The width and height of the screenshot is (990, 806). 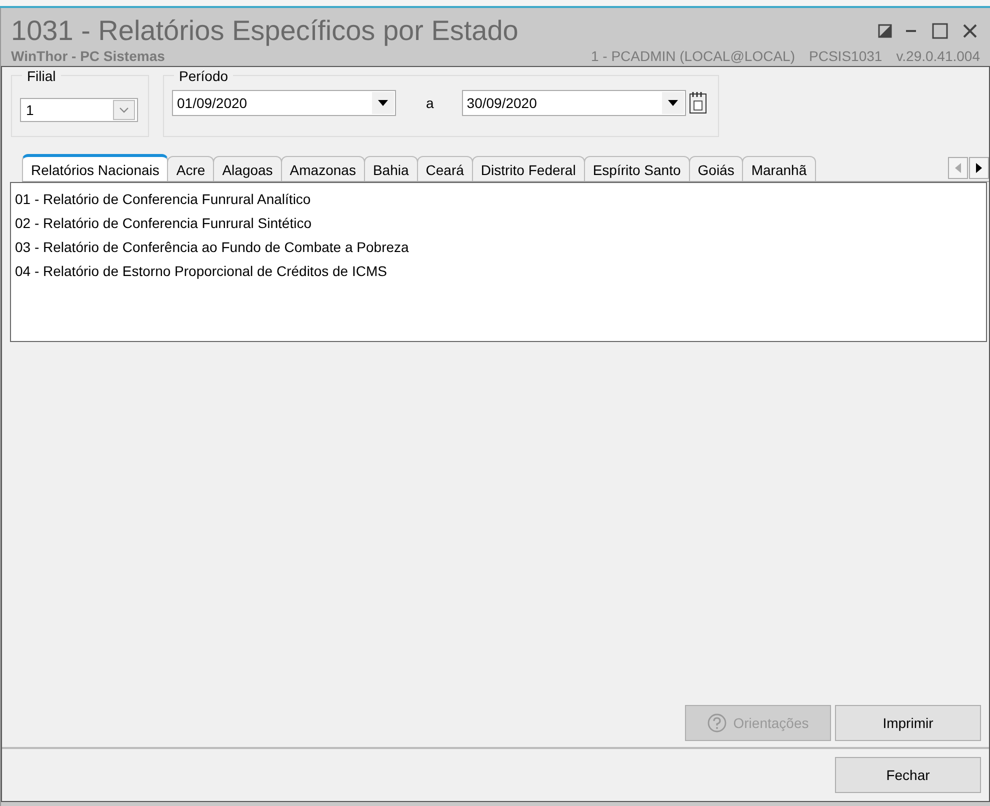 What do you see at coordinates (430, 103) in the screenshot?
I see `range-separator: a` at bounding box center [430, 103].